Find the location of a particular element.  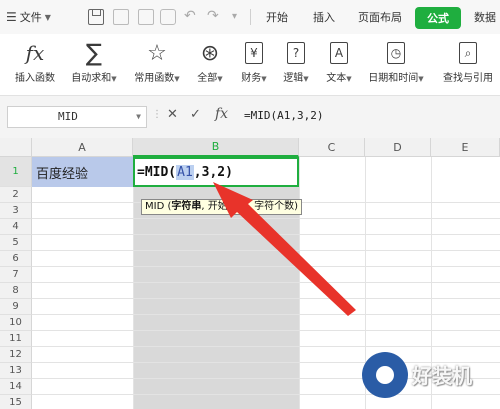

date-time-button: ◷ 日期和时间▼ is located at coordinates (396, 66).